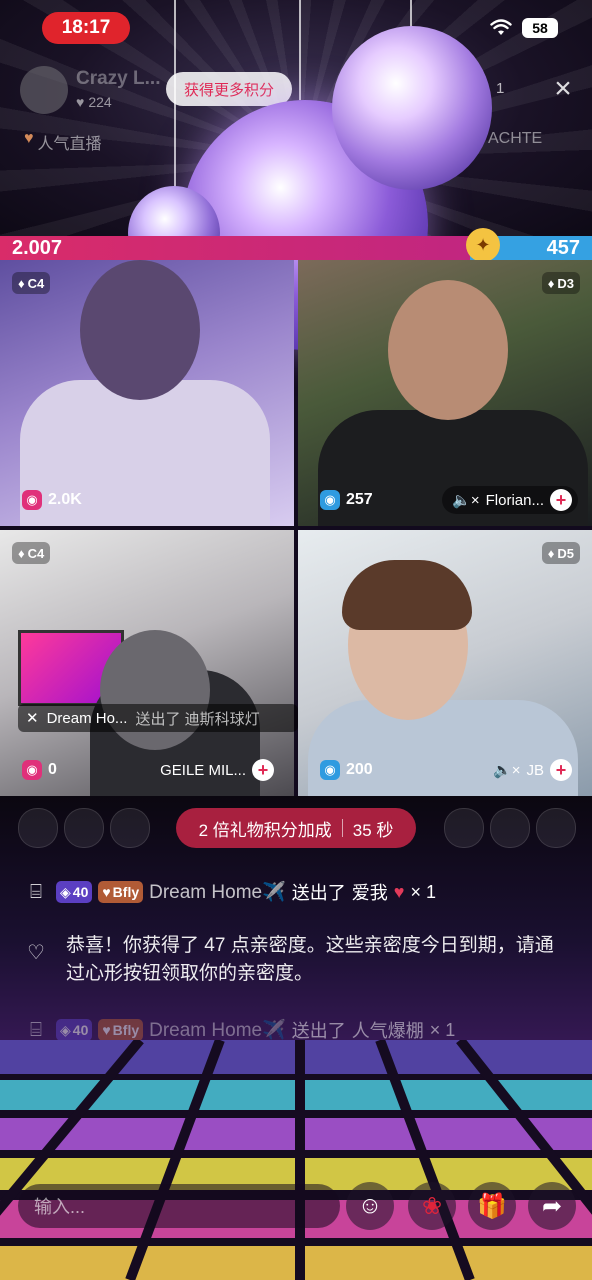 This screenshot has height=1280, width=592. Describe the element at coordinates (432, 1206) in the screenshot. I see `rose-icon: ❀` at that location.